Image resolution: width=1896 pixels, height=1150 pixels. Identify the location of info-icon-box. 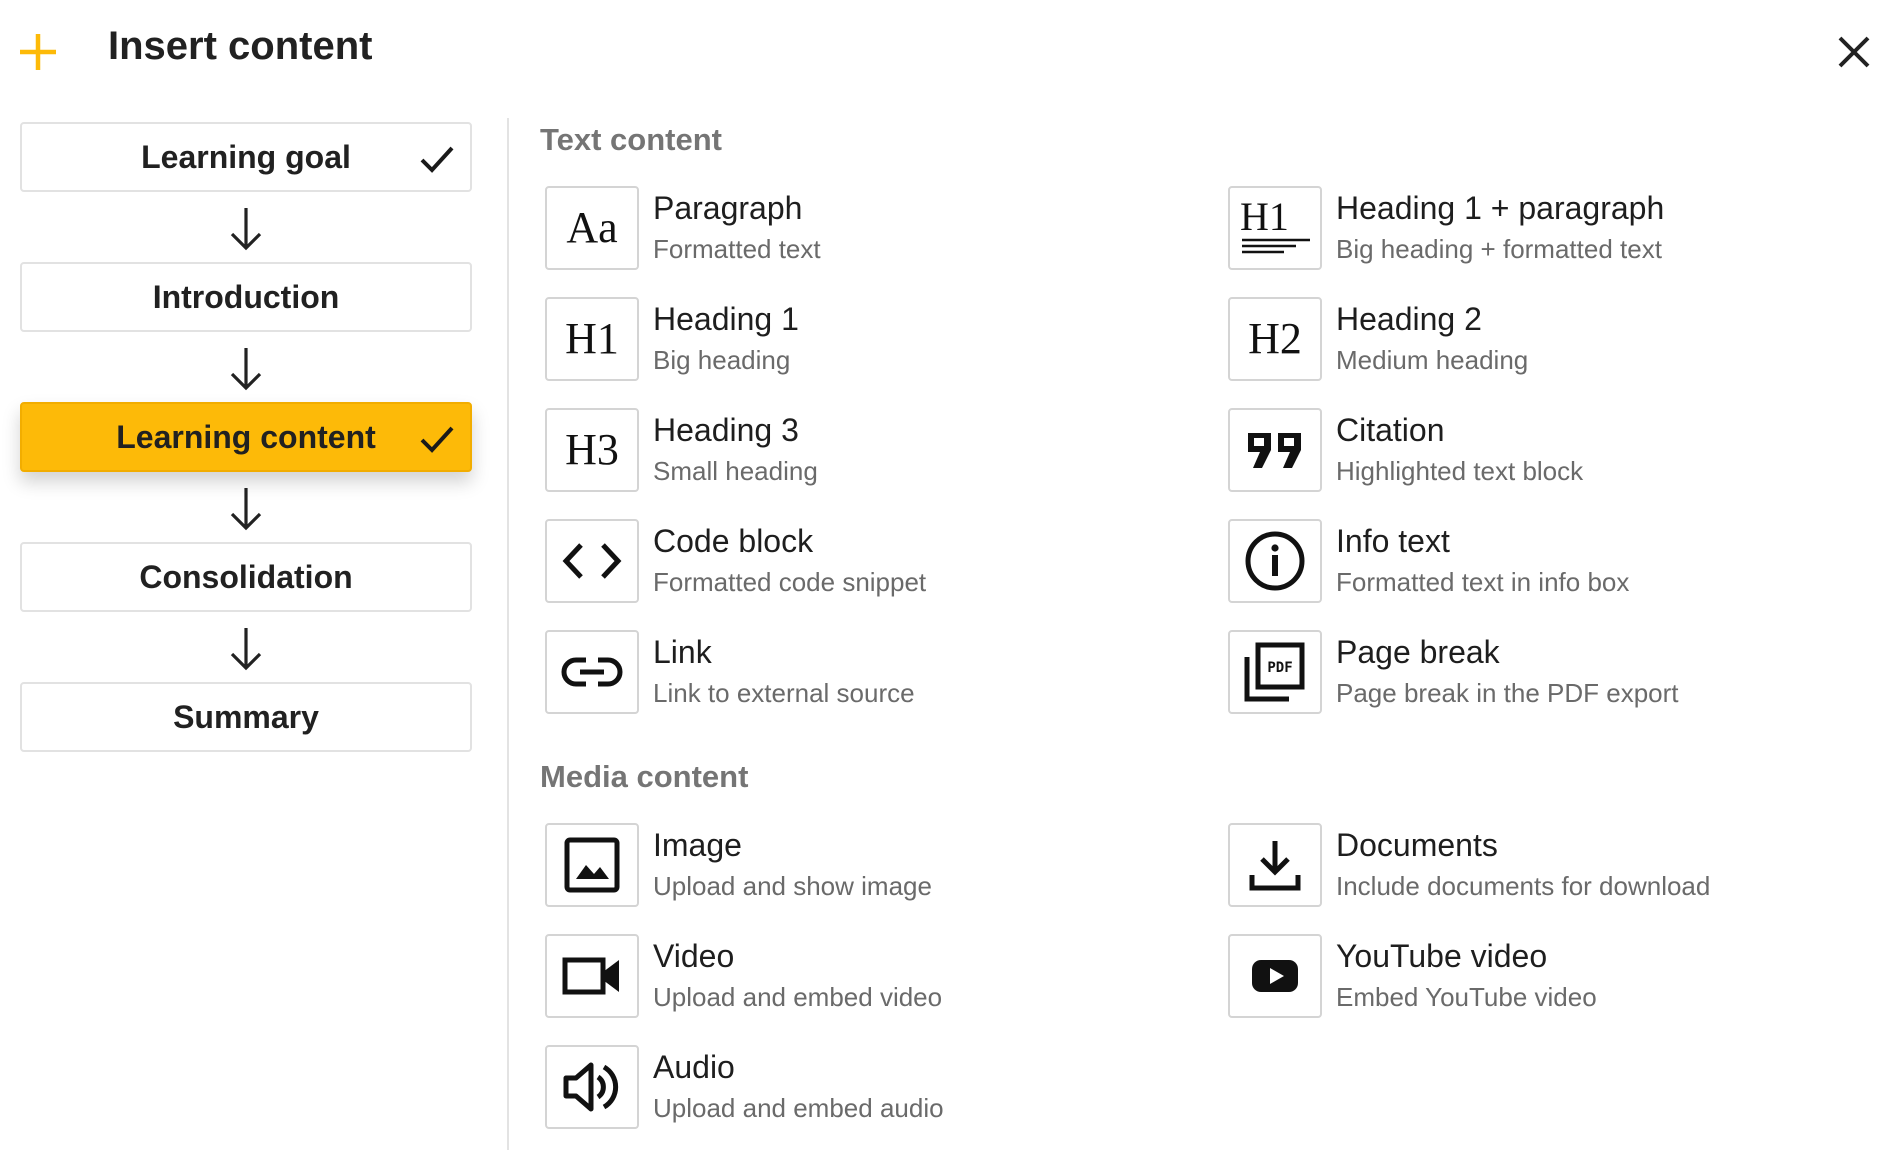
(1275, 561).